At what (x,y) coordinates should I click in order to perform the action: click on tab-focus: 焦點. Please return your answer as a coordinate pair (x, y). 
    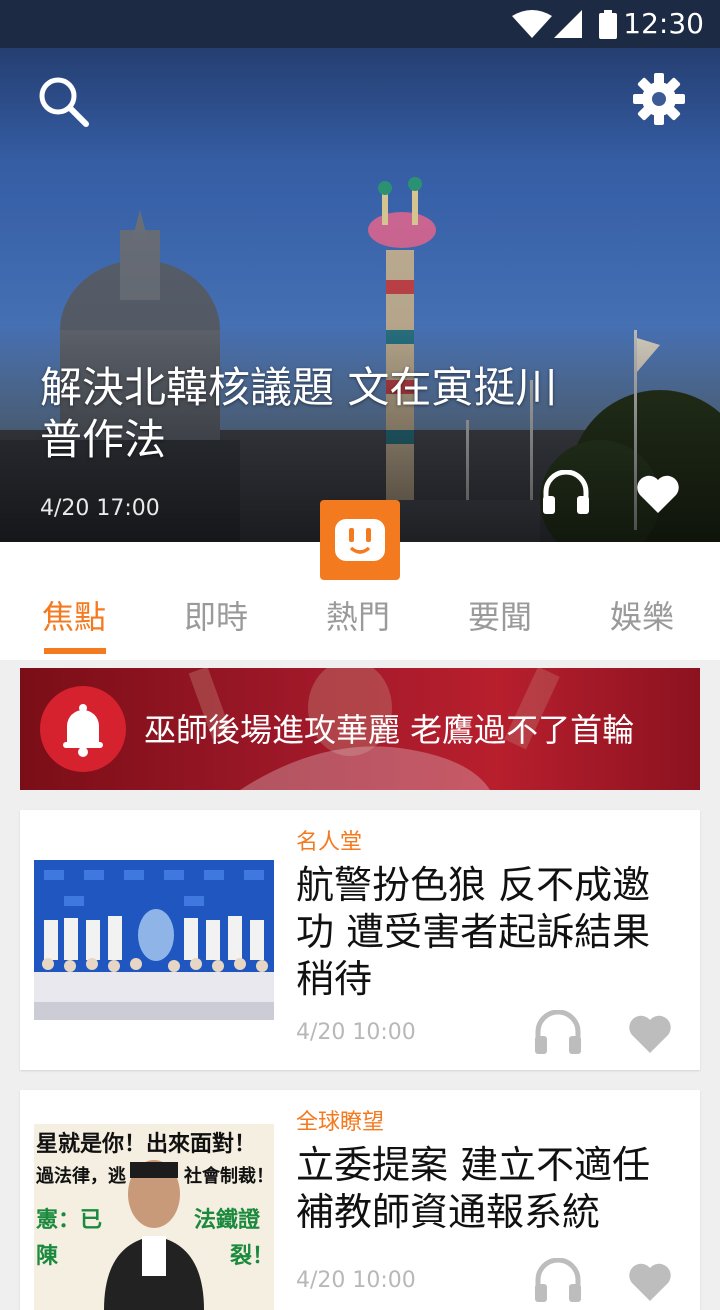
    Looking at the image, I should click on (74, 615).